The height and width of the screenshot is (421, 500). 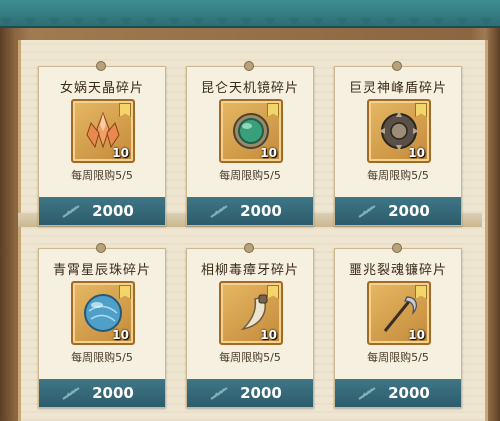 I want to click on shop-item-card: 女娲天晶碎片 10 每周限购5/5 2000, so click(x=102, y=143).